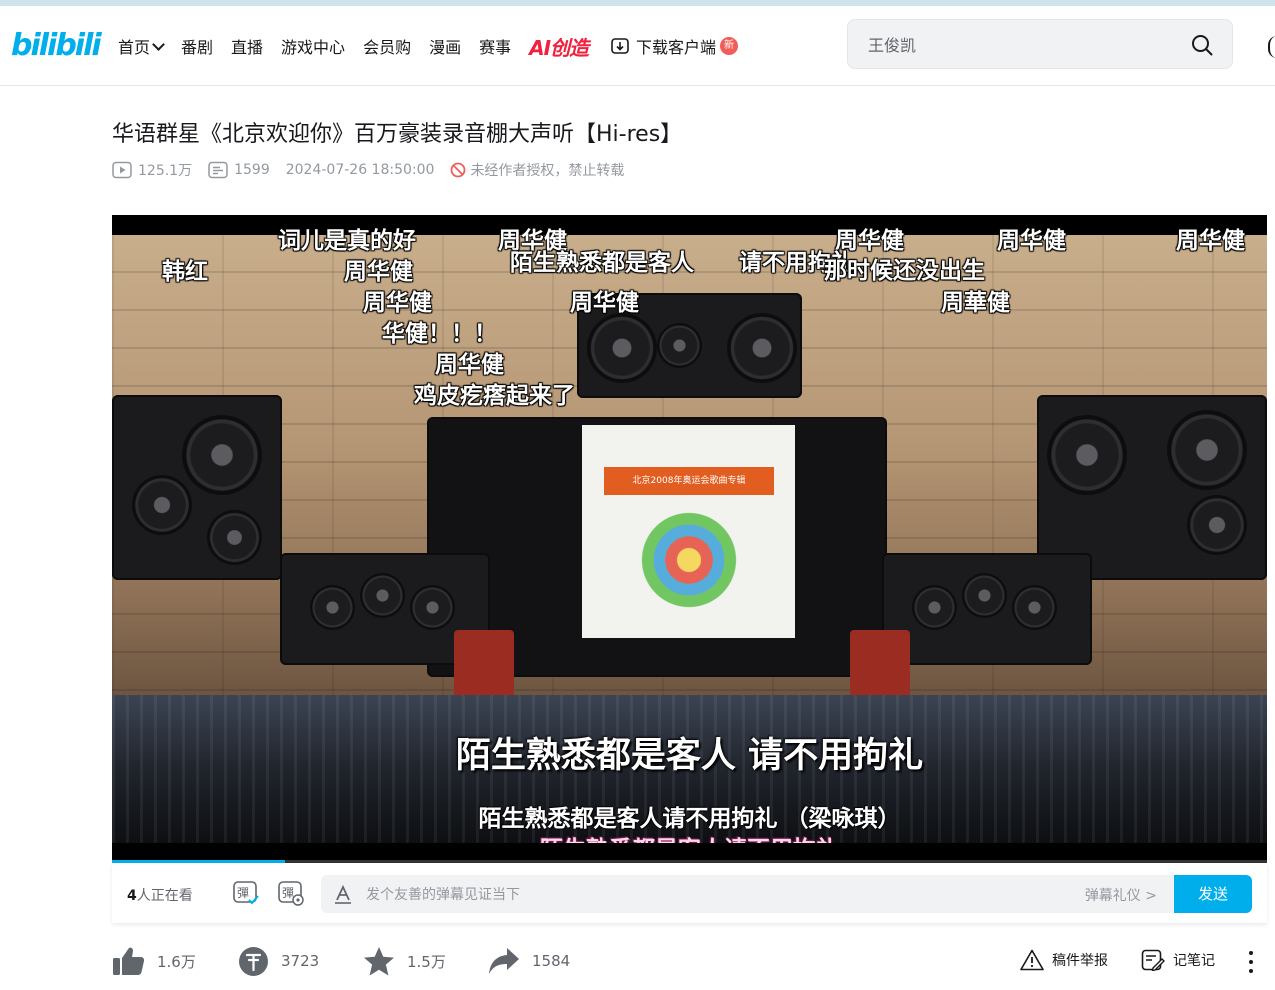 This screenshot has height=990, width=1275. Describe the element at coordinates (428, 46) in the screenshot. I see `main-nav: 首页 番剧 直播 游戏中心 会员购 漫画 赛事 AI创造 下载客户端 新` at that location.